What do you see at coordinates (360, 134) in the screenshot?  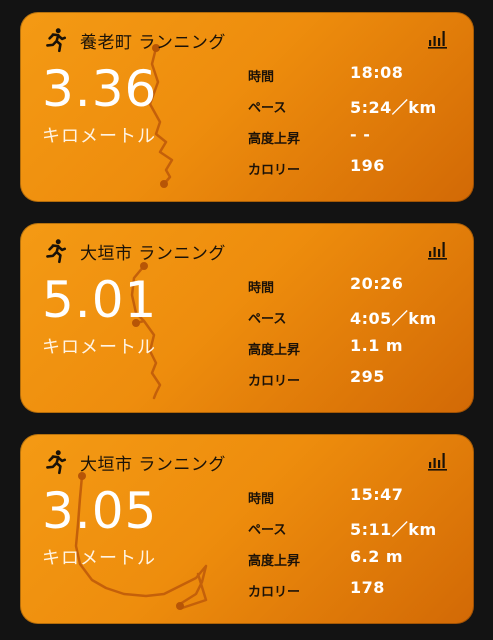 I see `stat-value: - -` at bounding box center [360, 134].